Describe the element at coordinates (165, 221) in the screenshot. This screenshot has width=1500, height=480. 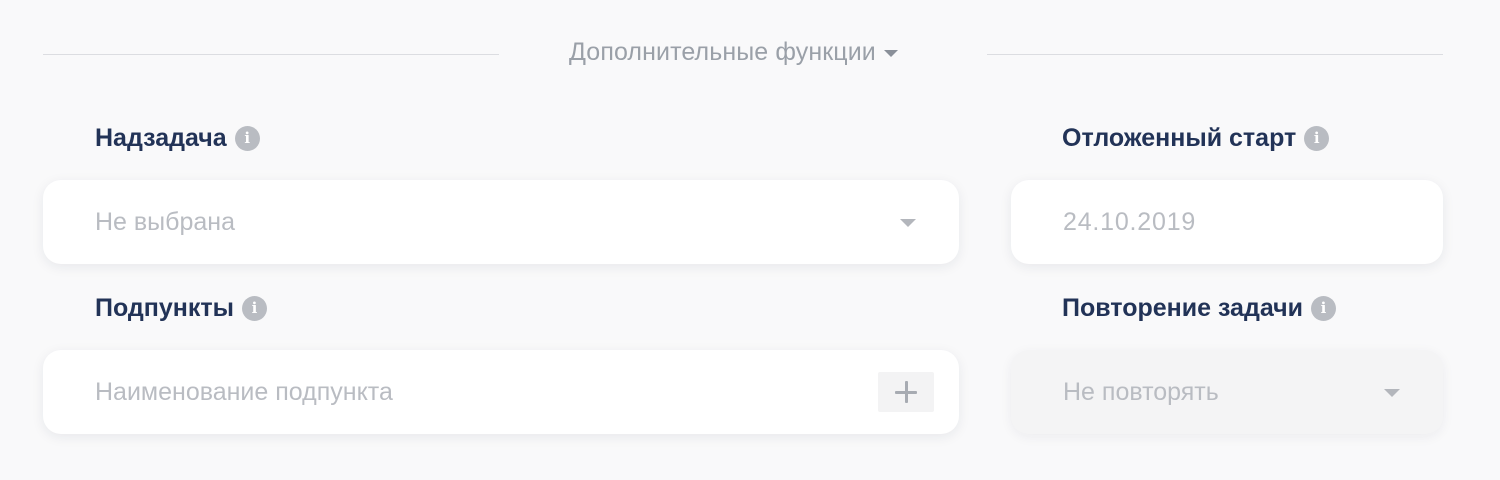
I see `parent-task-value: Не выбрана` at that location.